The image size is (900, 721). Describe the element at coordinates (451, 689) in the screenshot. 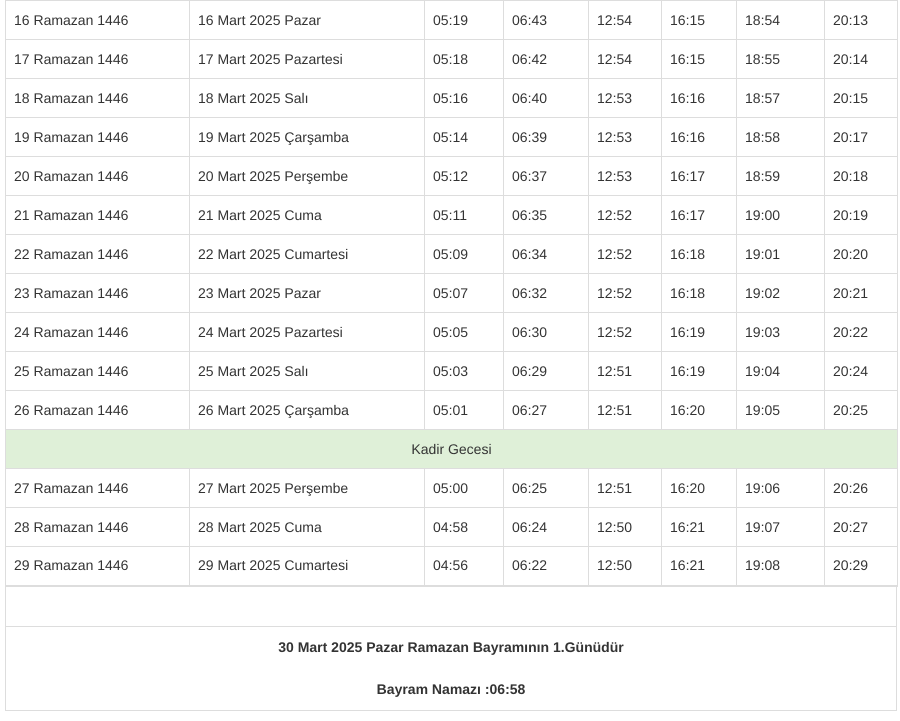

I see `footer-note: Bayram Namazı :06:58` at that location.